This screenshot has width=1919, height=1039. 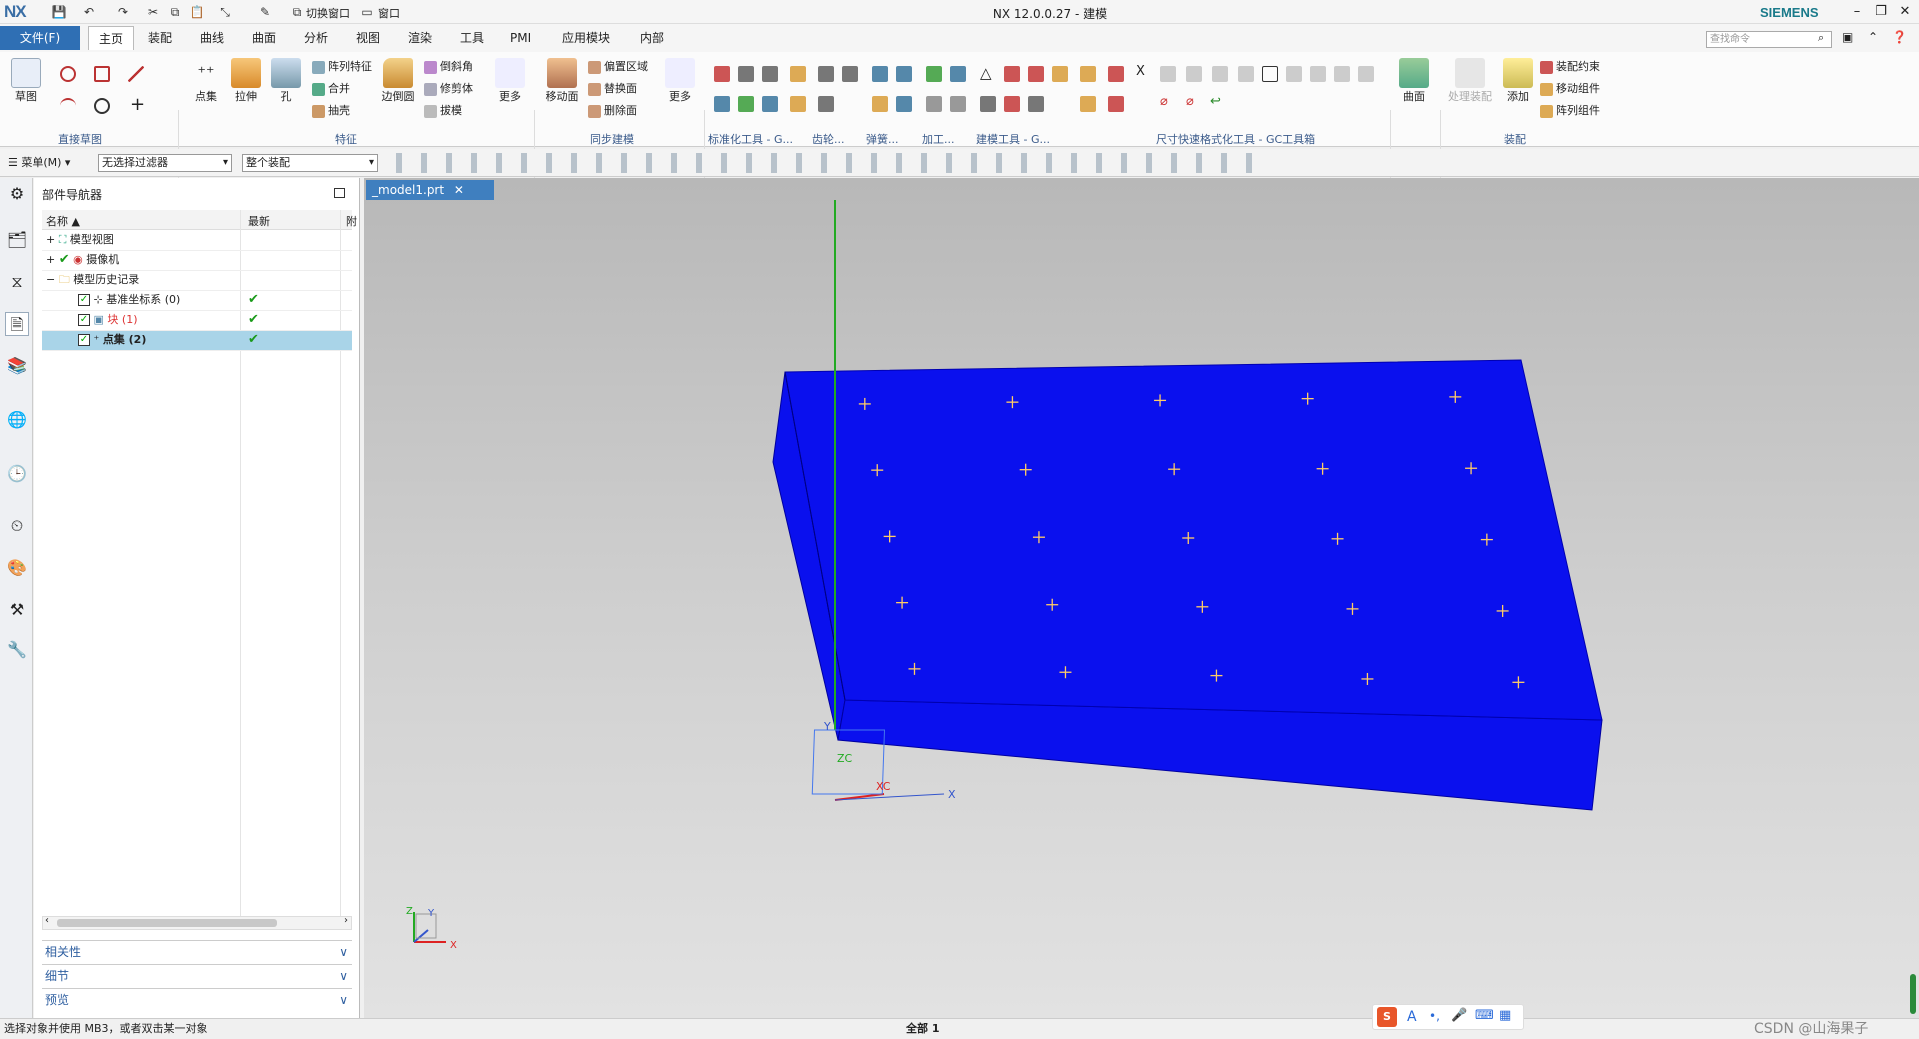 What do you see at coordinates (206, 81) in the screenshot?
I see `point-set-button: ⁺⁺ 点集` at bounding box center [206, 81].